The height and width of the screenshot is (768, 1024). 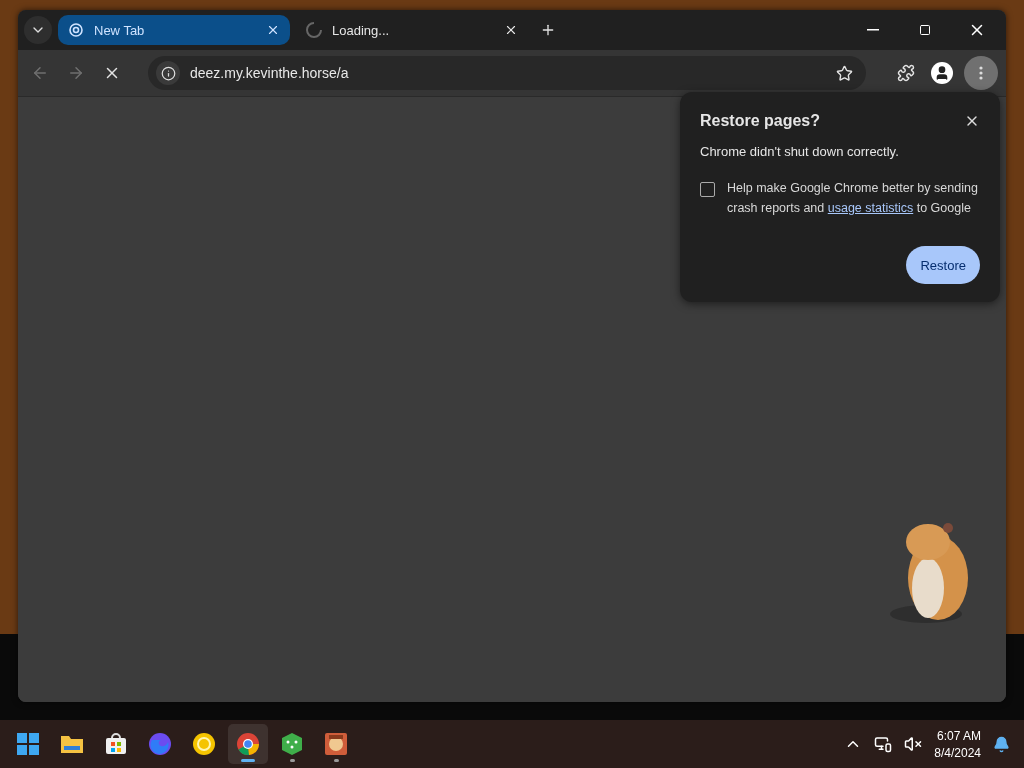 What do you see at coordinates (270, 73) in the screenshot?
I see `url-text: deez.my.kevinthe.horse/a` at bounding box center [270, 73].